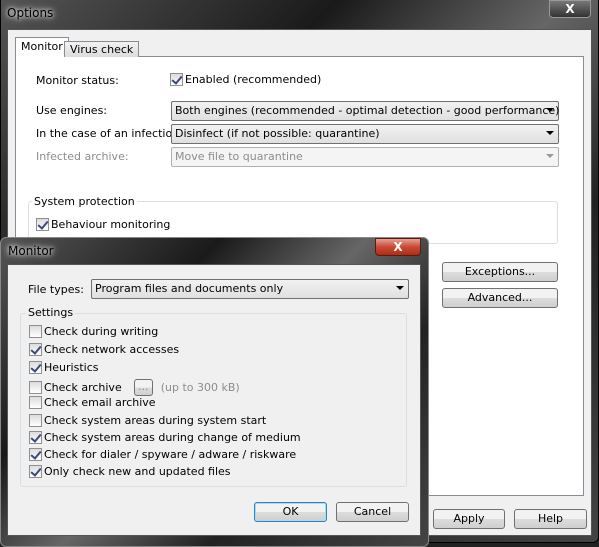 Image resolution: width=599 pixels, height=547 pixels. What do you see at coordinates (56, 289) in the screenshot?
I see `file-types-label: File types:` at bounding box center [56, 289].